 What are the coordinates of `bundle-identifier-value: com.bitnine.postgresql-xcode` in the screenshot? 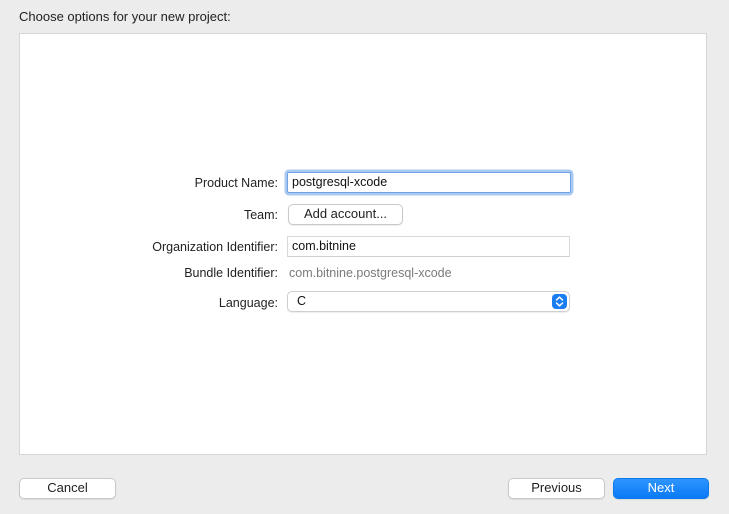 It's located at (370, 273).